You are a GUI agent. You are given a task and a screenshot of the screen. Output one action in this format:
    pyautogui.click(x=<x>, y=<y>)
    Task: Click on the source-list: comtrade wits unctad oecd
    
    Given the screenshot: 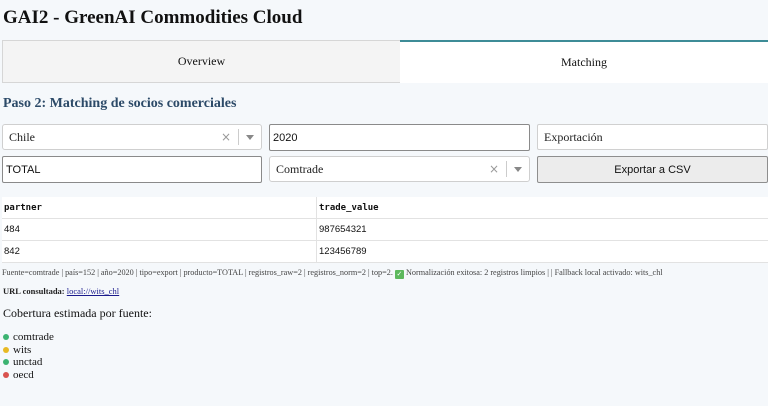 What is the action you would take?
    pyautogui.click(x=28, y=356)
    